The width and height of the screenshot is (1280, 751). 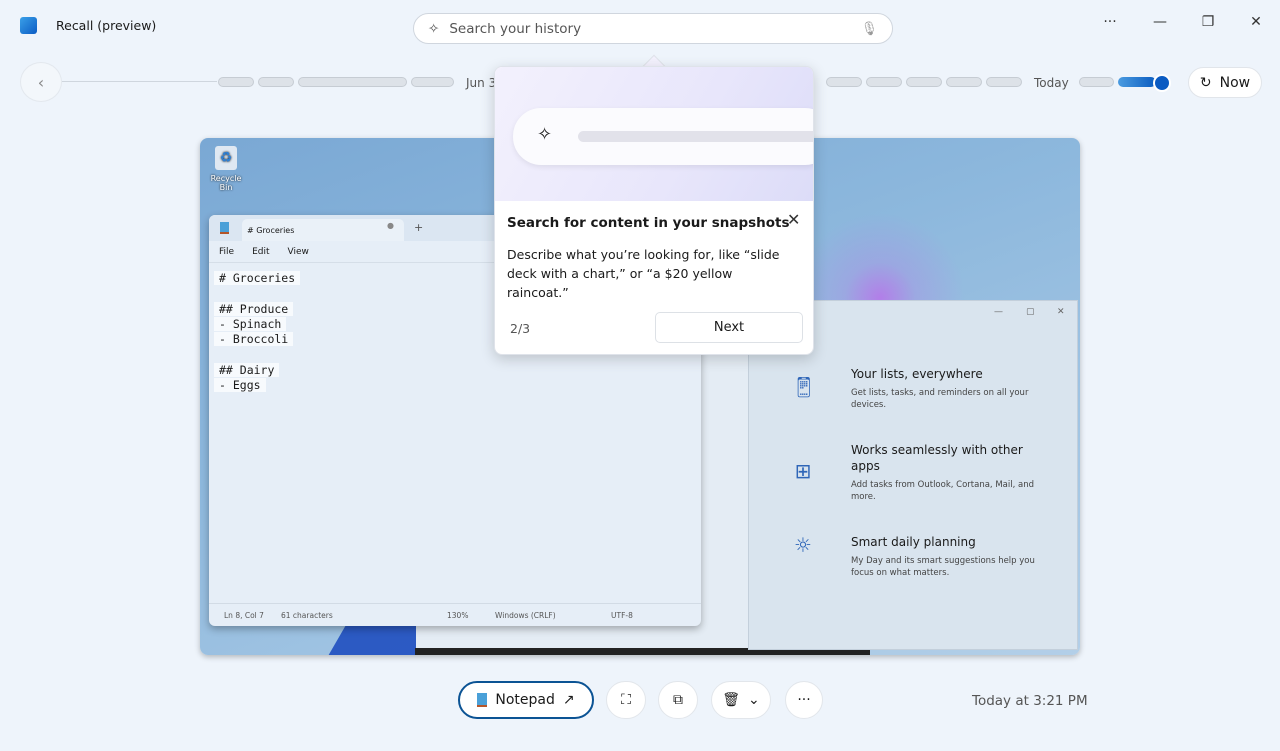 What do you see at coordinates (28, 25) in the screenshot?
I see `recall-app-icon` at bounding box center [28, 25].